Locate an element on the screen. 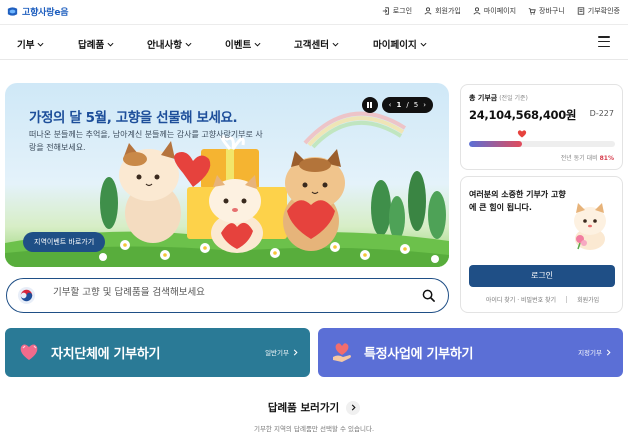 The image size is (628, 439). signup-link: 회원가입 is located at coordinates (588, 299).